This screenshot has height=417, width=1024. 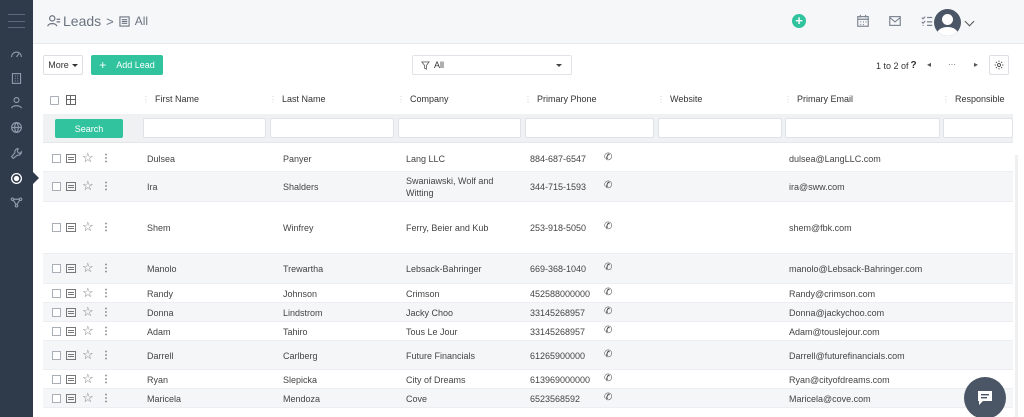 What do you see at coordinates (54, 100) in the screenshot?
I see `select-all-checkbox` at bounding box center [54, 100].